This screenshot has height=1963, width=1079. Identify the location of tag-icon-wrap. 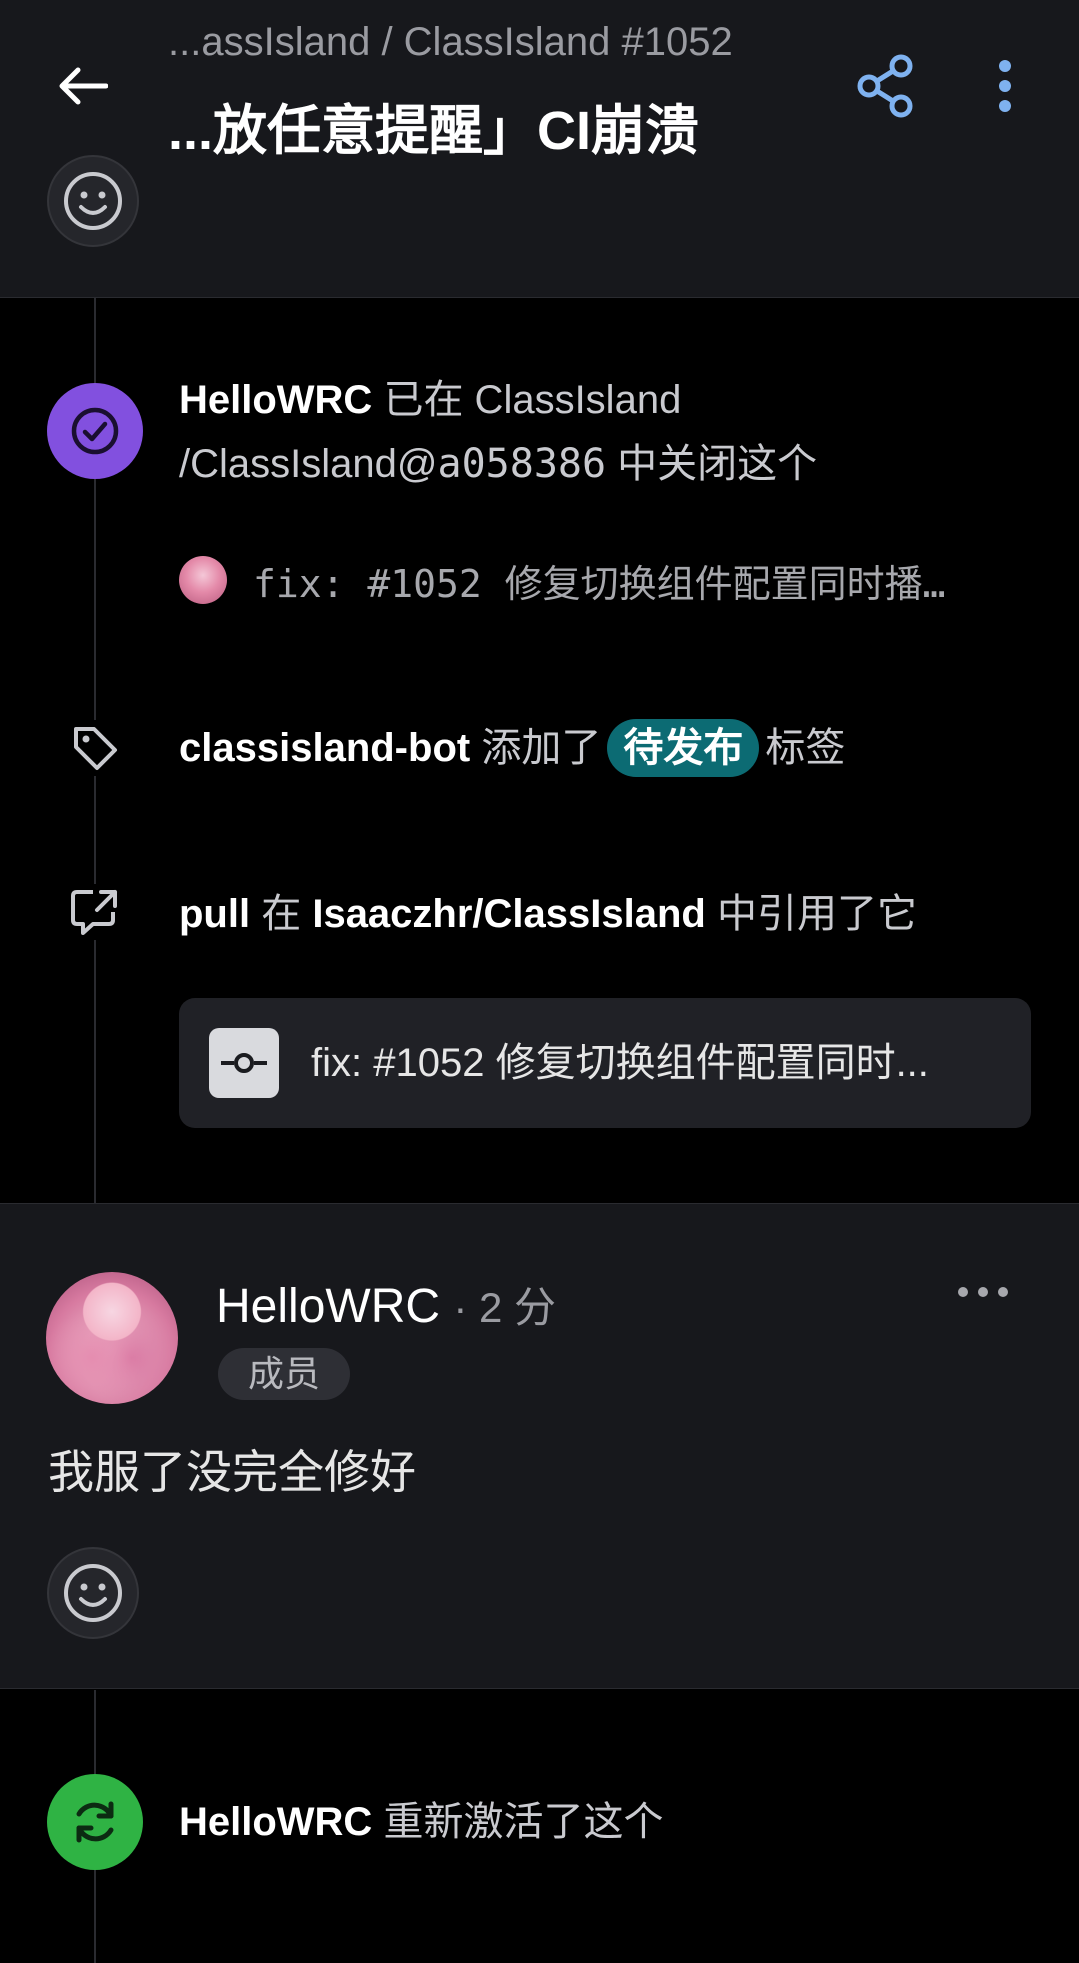
(95, 748).